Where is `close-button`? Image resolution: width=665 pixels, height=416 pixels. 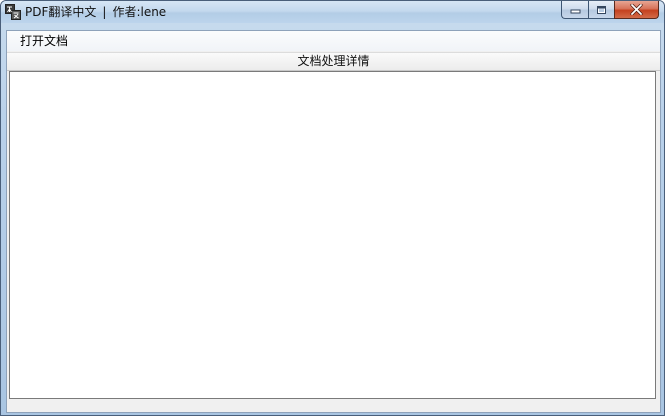 close-button is located at coordinates (636, 10).